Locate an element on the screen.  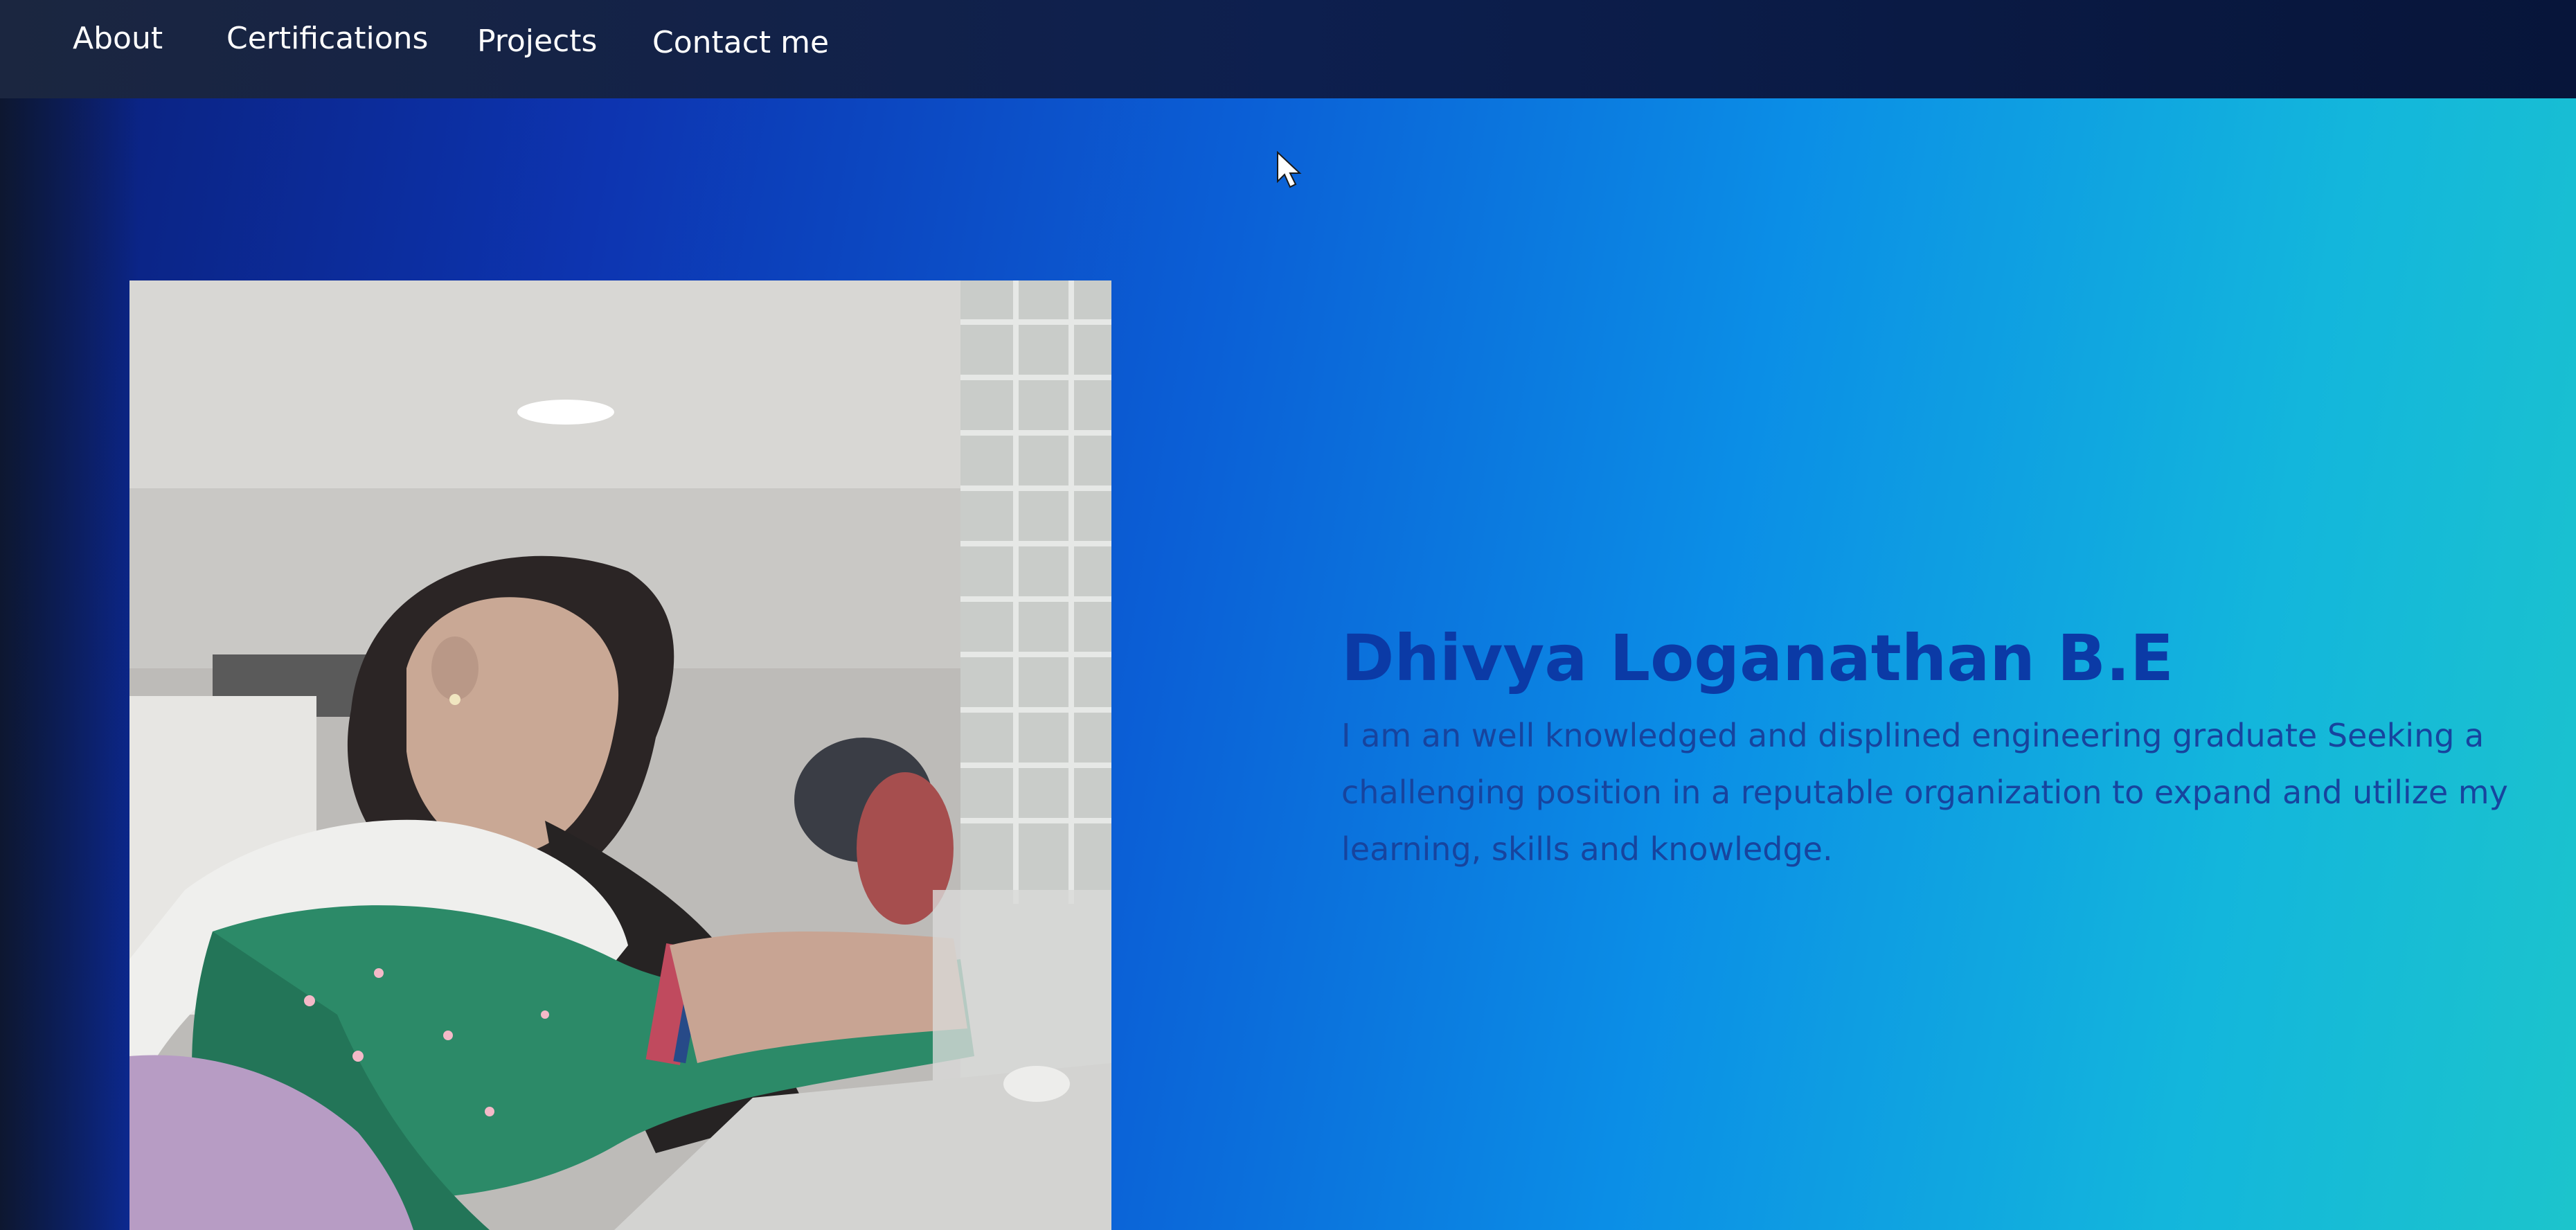
nav-contact-link: Contact me is located at coordinates (740, 42).